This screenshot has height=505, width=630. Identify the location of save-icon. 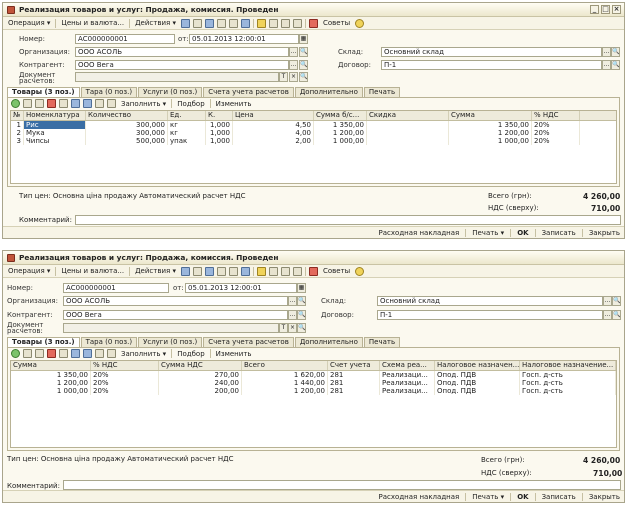
(197, 23).